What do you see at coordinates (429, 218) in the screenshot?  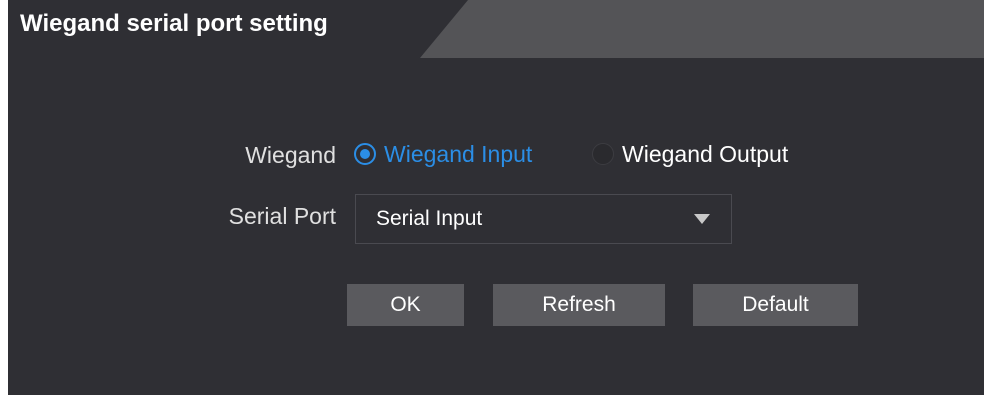 I see `serial-port-selected-value: Serial Input` at bounding box center [429, 218].